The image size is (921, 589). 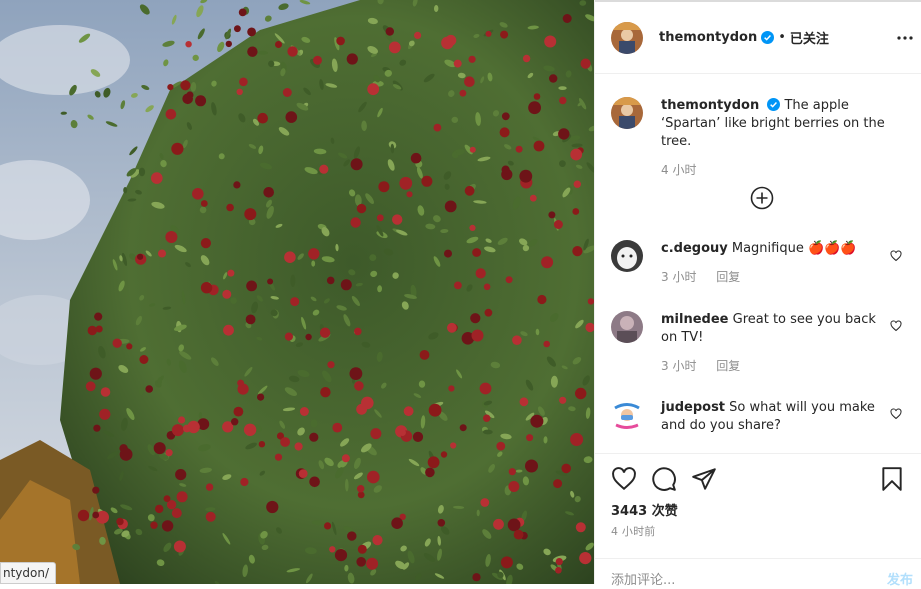 What do you see at coordinates (694, 248) in the screenshot?
I see `comment-username: c.degouy` at bounding box center [694, 248].